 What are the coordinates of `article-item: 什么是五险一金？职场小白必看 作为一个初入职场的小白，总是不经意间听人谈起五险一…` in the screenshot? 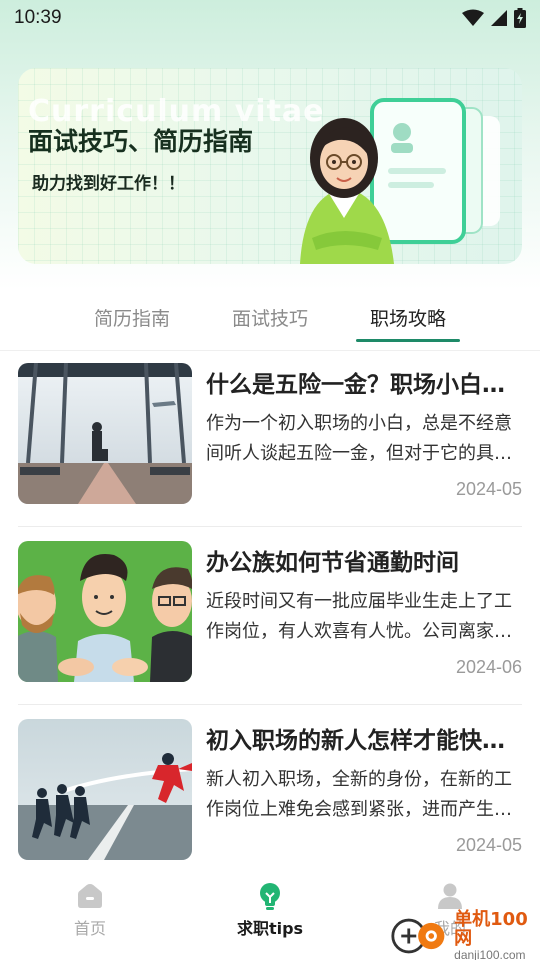 It's located at (270, 434).